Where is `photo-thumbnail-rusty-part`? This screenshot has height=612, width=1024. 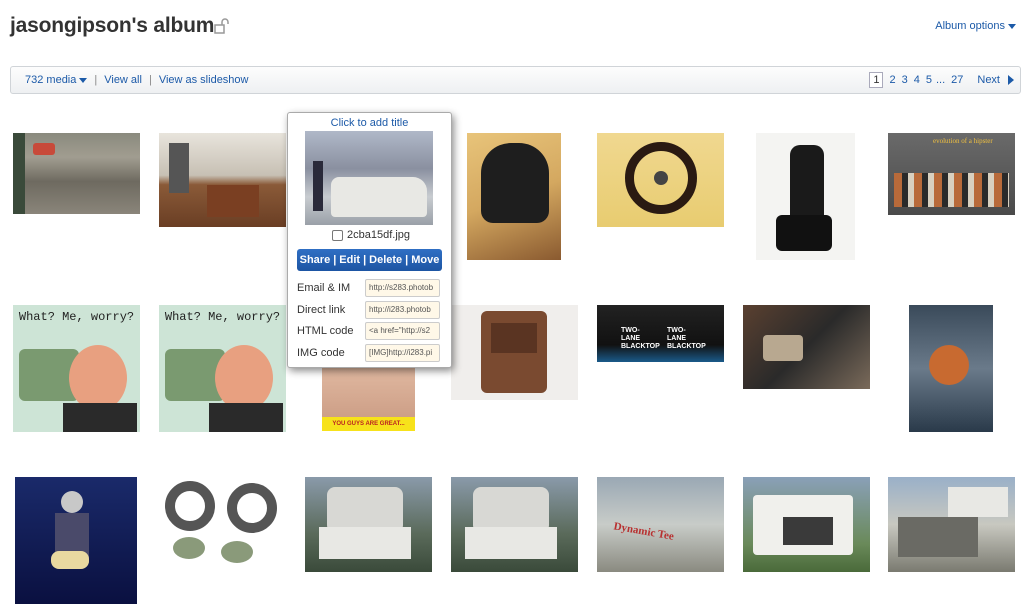 photo-thumbnail-rusty-part is located at coordinates (514, 352).